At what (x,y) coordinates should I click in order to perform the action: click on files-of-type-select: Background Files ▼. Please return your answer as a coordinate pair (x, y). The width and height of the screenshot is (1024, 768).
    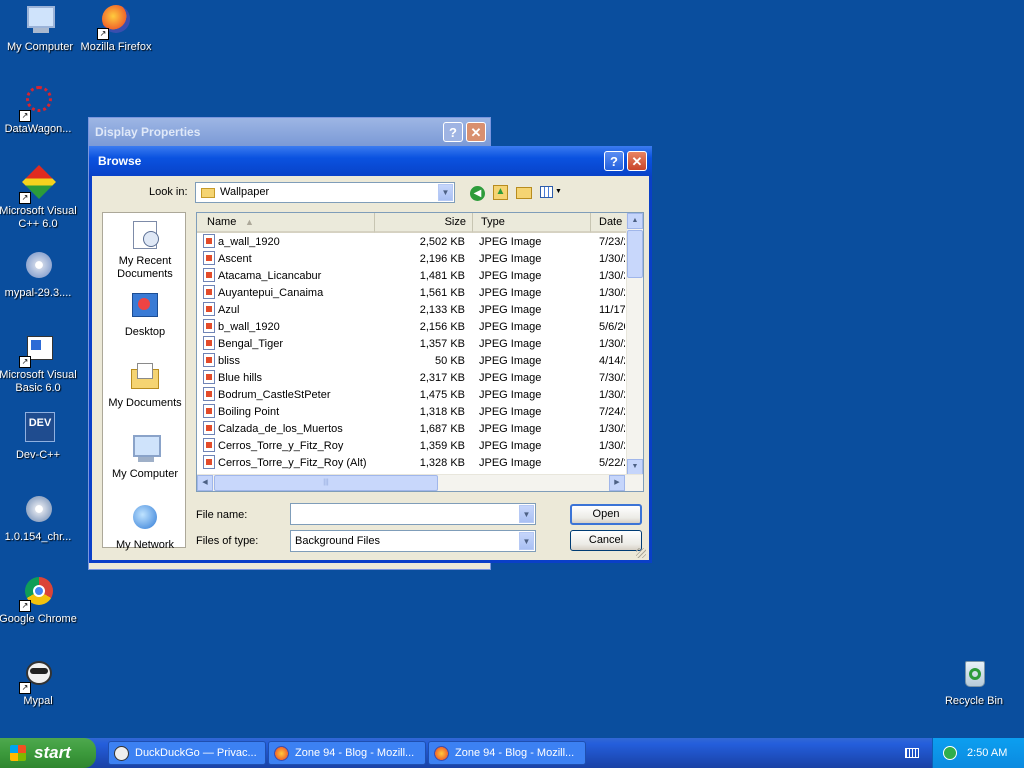
    Looking at the image, I should click on (413, 541).